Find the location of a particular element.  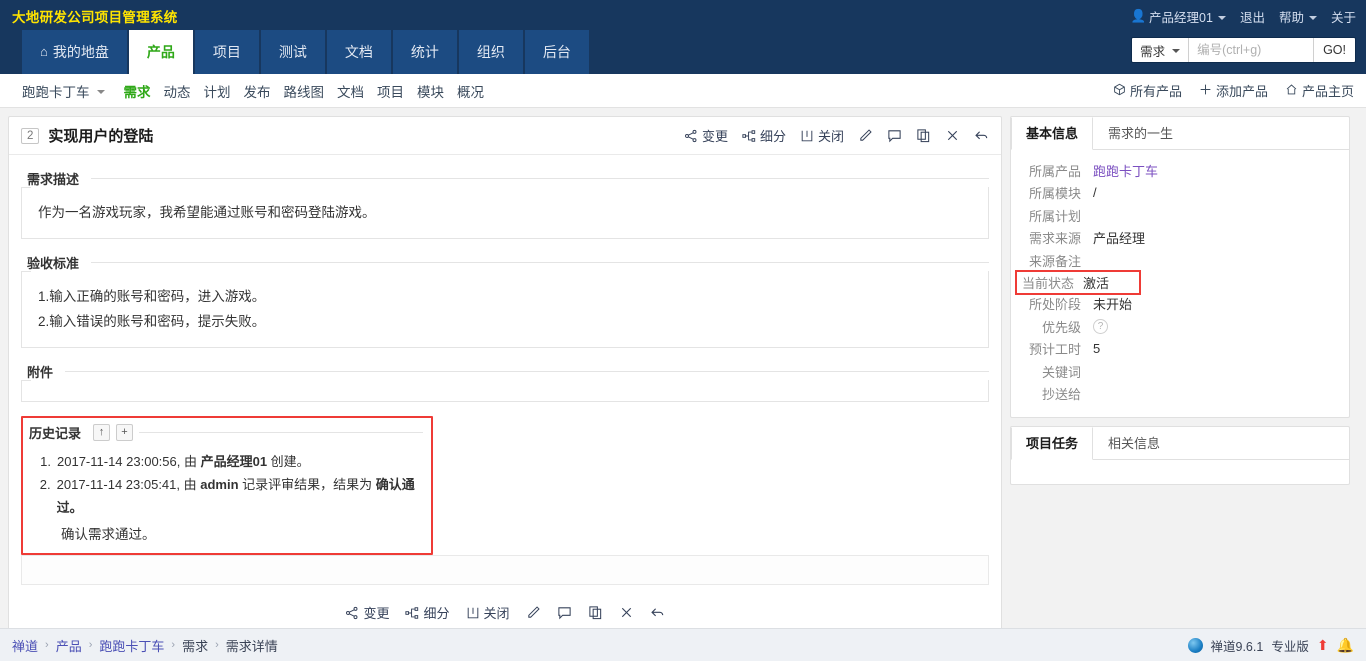

sub-nav-item-doc: 文档 is located at coordinates (350, 91).